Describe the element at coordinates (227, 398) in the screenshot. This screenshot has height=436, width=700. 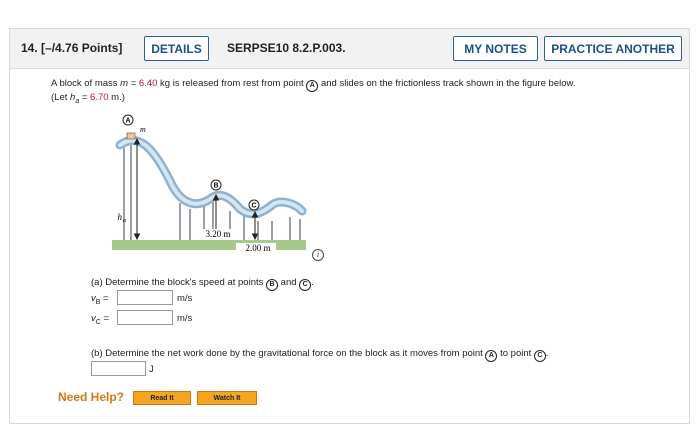
I see `watch-it-button: Watch It` at that location.